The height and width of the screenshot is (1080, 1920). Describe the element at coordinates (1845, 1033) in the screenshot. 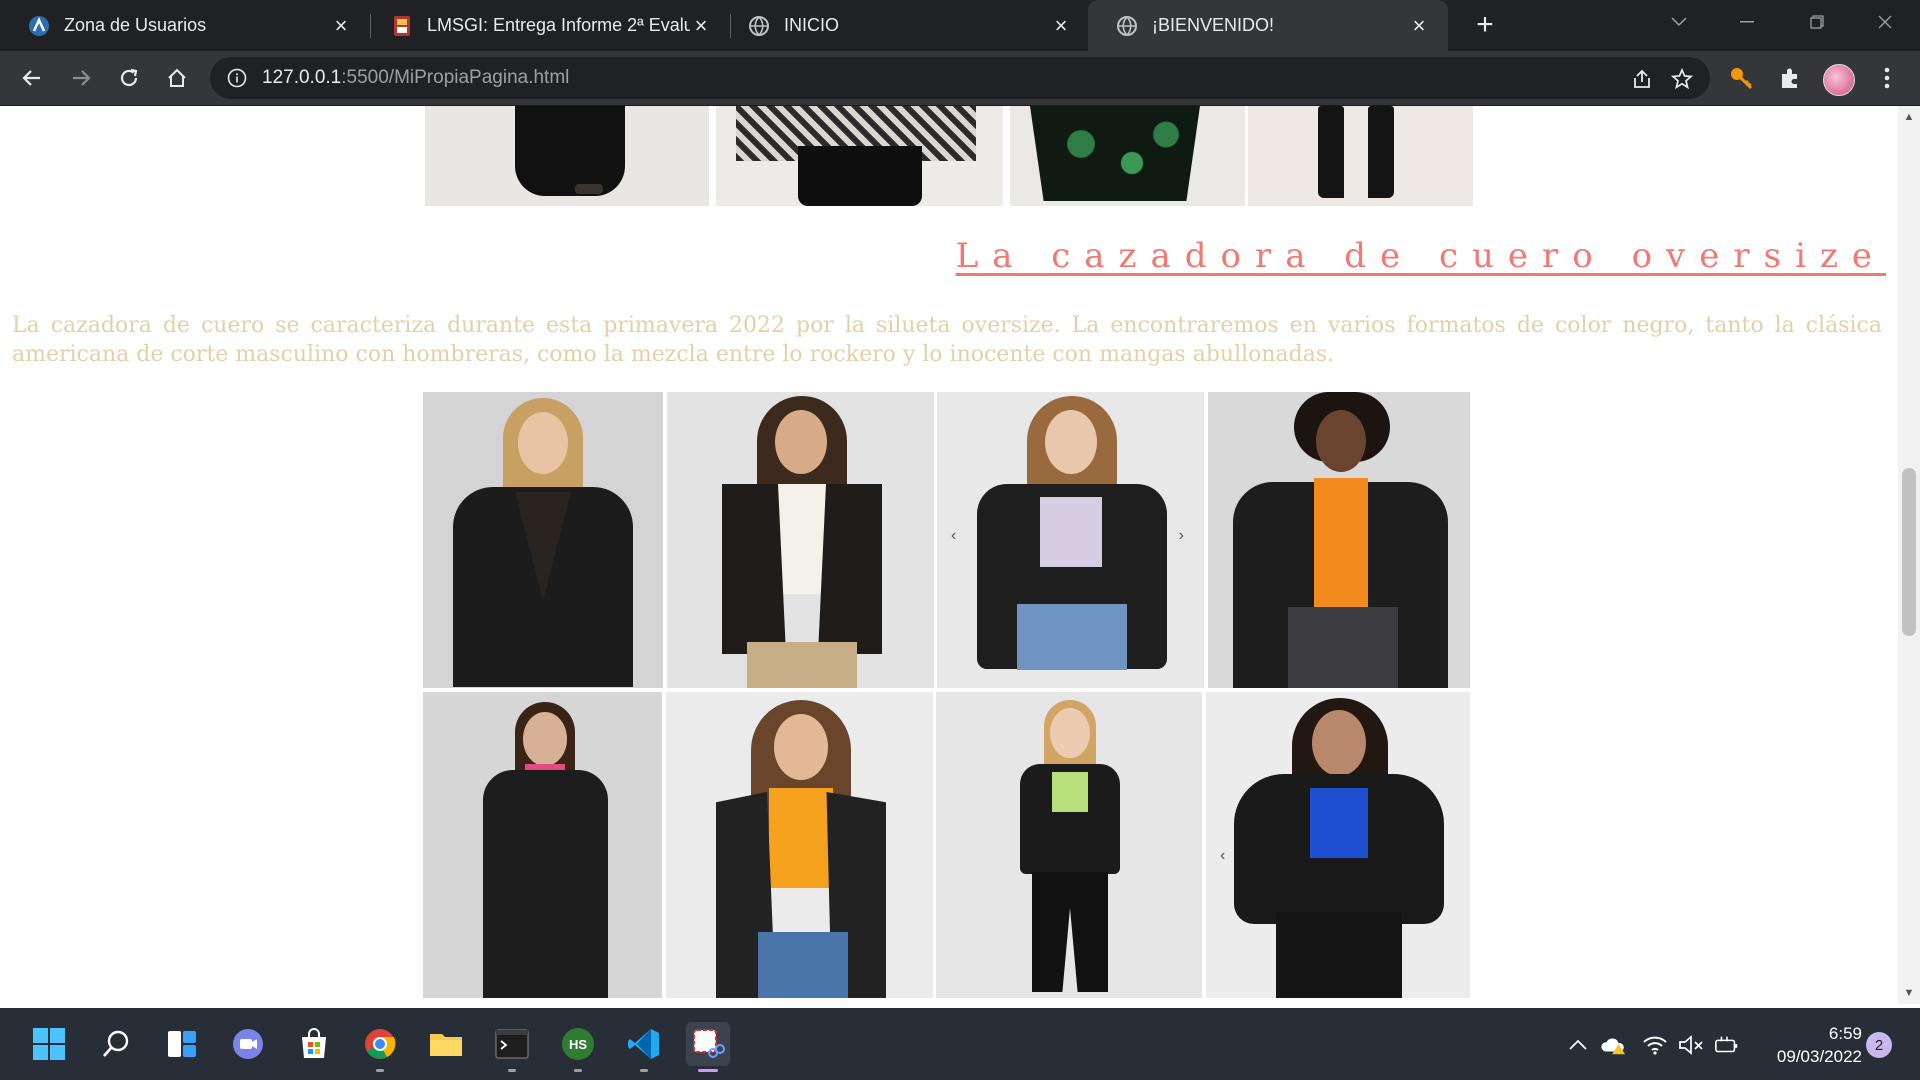

I see `clock-time: 6:59` at that location.